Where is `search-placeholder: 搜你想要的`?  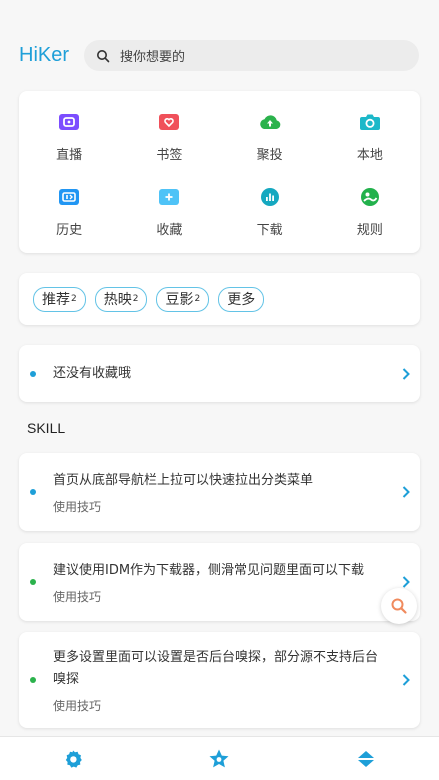 search-placeholder: 搜你想要的 is located at coordinates (153, 57).